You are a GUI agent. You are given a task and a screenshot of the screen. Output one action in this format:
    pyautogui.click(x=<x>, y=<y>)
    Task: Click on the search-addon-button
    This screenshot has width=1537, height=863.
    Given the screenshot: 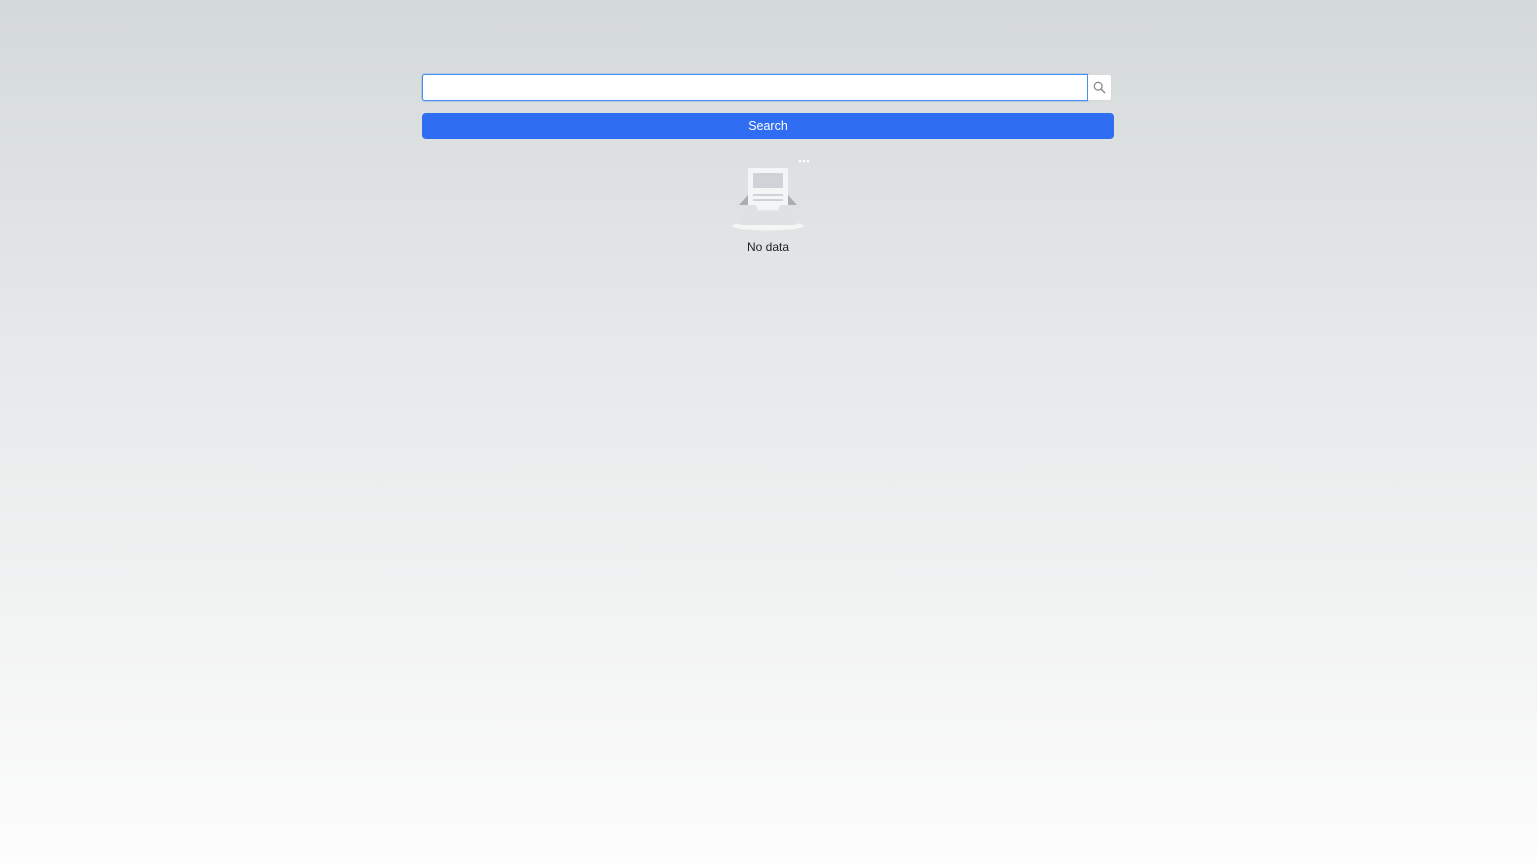 What is the action you would take?
    pyautogui.click(x=1100, y=87)
    